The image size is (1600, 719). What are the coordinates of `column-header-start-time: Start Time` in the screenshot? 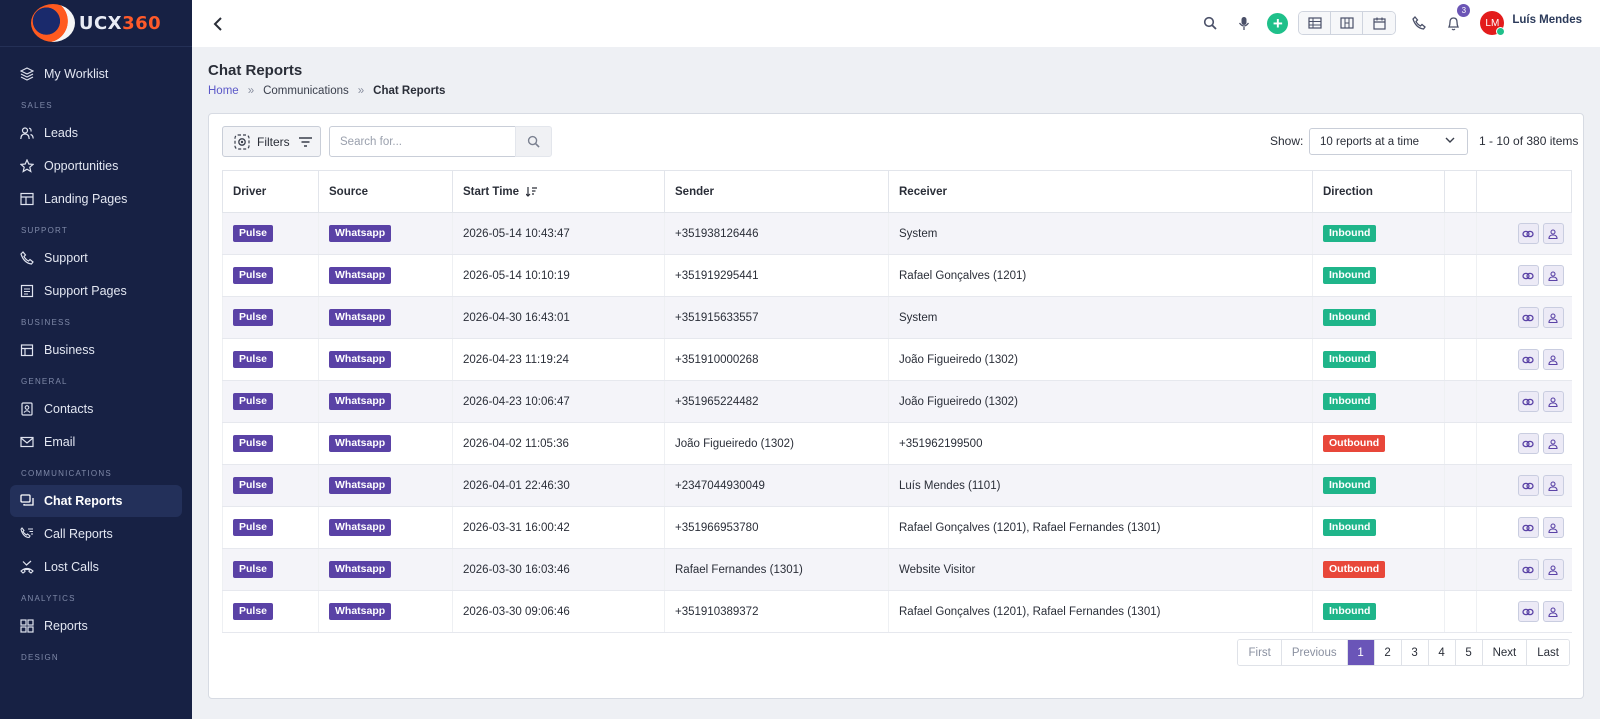 It's located at (558, 191).